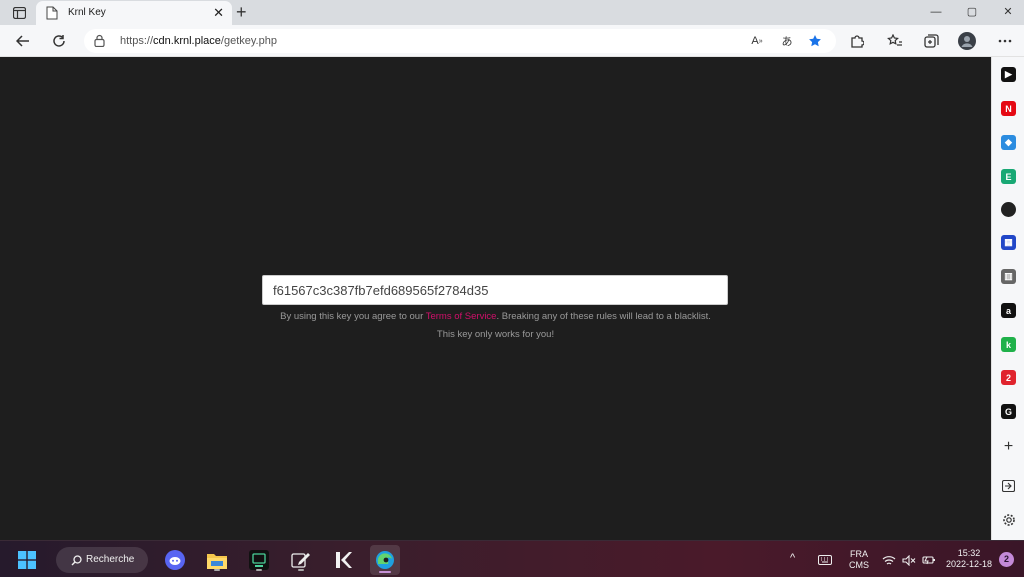 The height and width of the screenshot is (577, 1024). I want to click on url-text: https://cdn.krnl.place/getkey.php, so click(198, 41).